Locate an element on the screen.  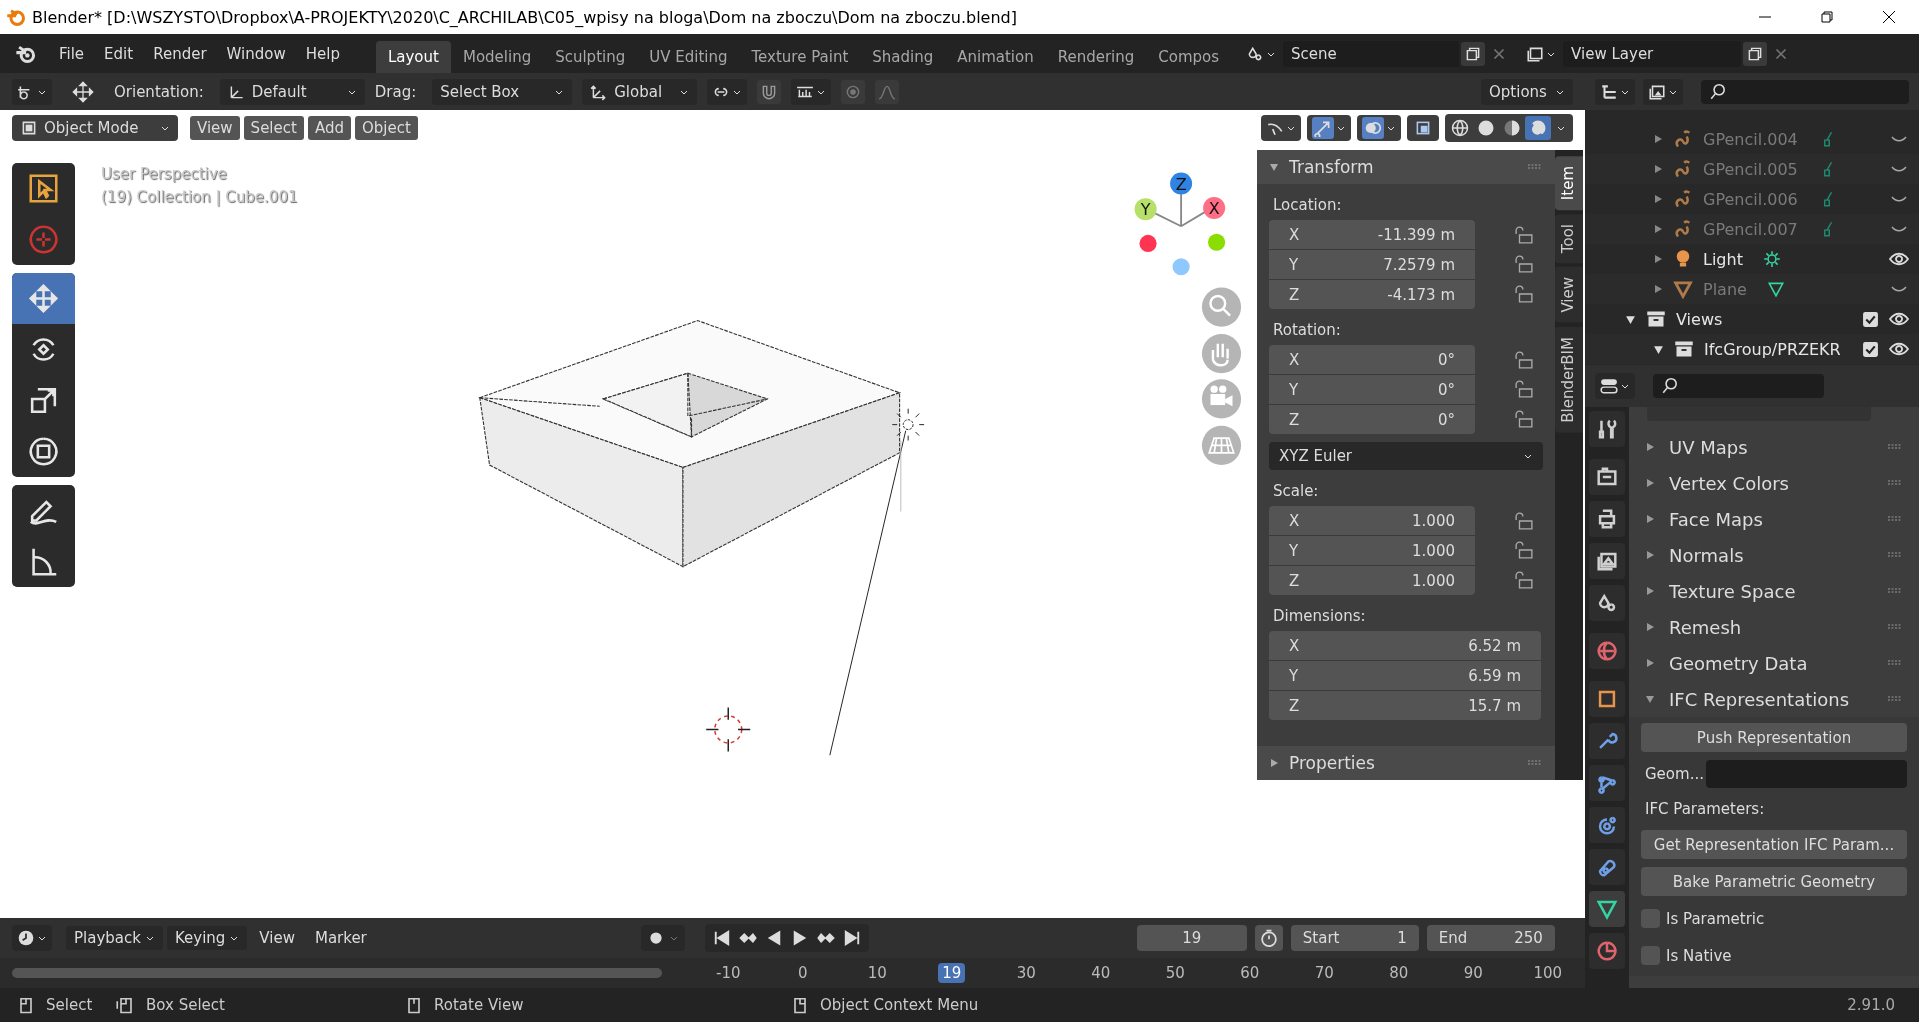
workspace-tab: Texture Paint is located at coordinates (800, 57).